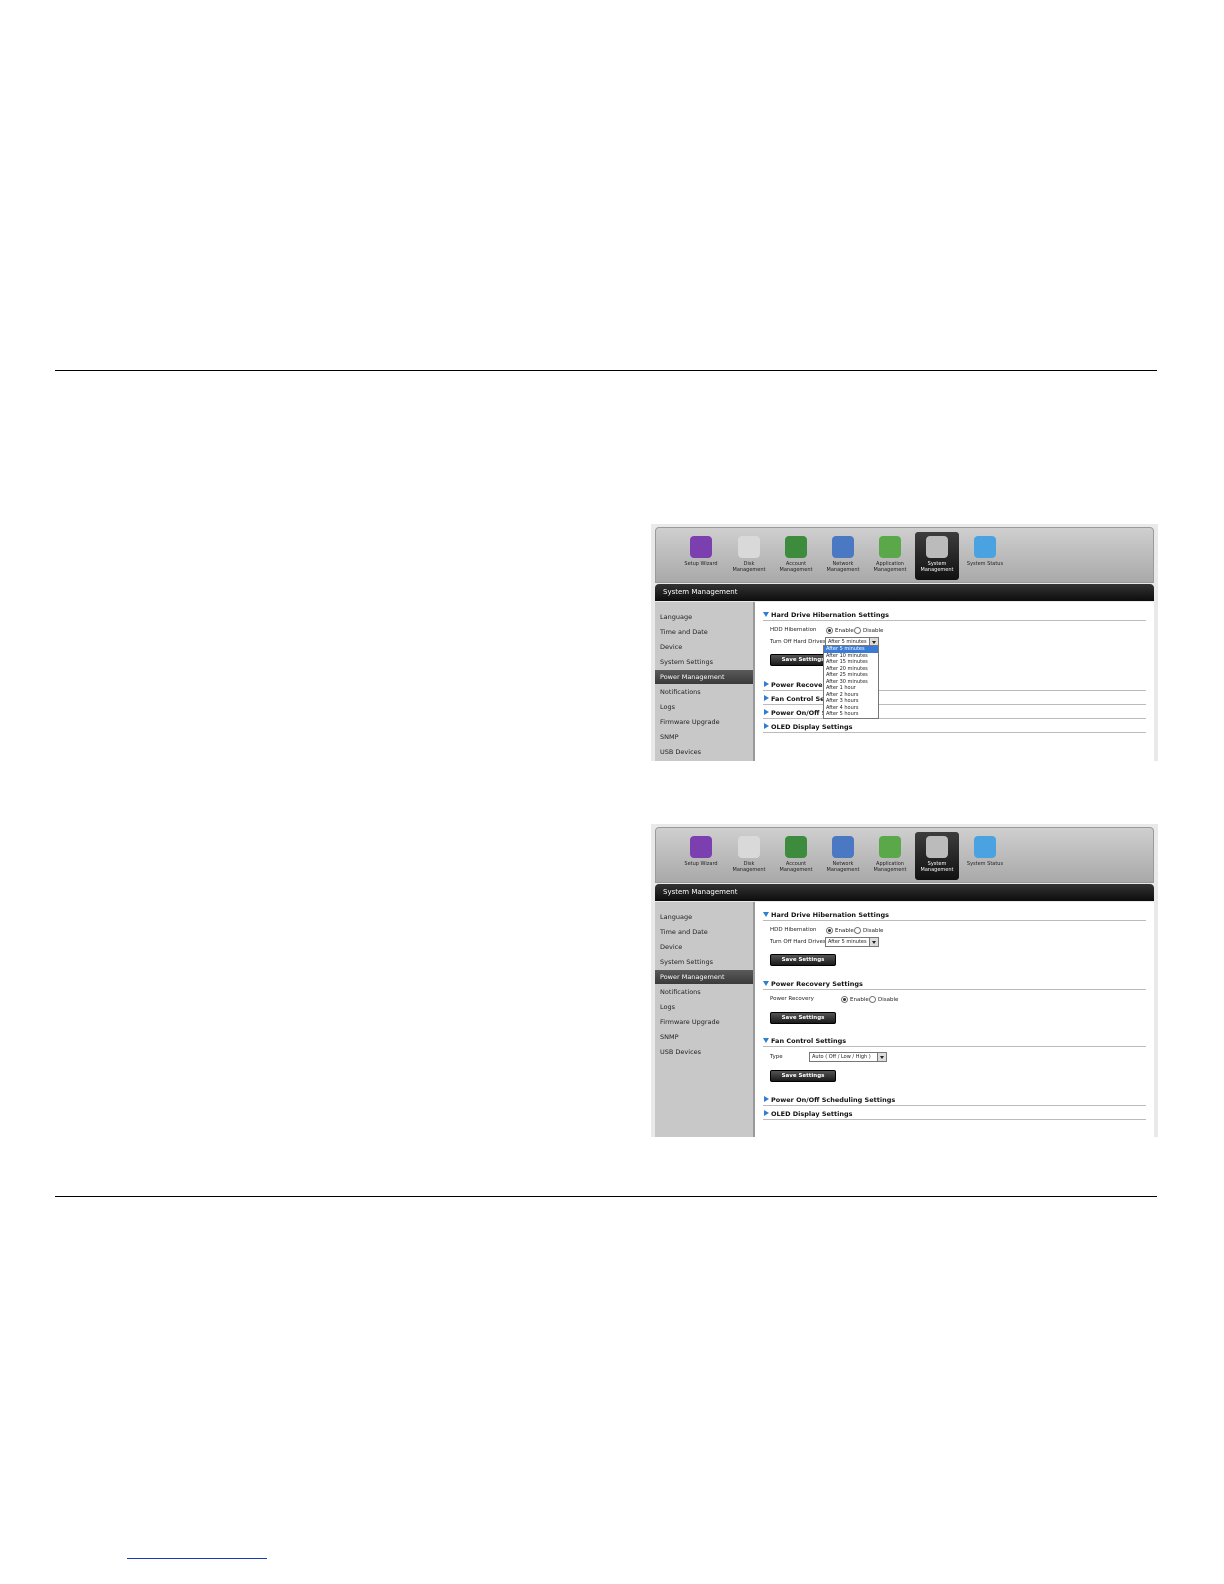 The width and height of the screenshot is (1224, 1584). I want to click on dropdown-option: After 5 hours, so click(851, 714).